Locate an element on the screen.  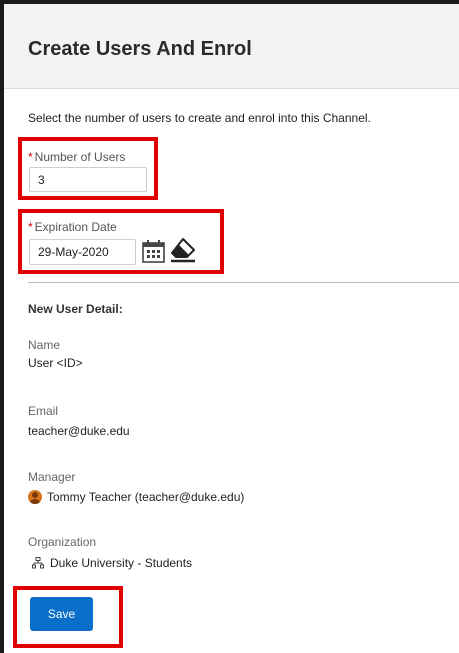
manager-text: Tommy Teacher (teacher@duke.edu) is located at coordinates (146, 497).